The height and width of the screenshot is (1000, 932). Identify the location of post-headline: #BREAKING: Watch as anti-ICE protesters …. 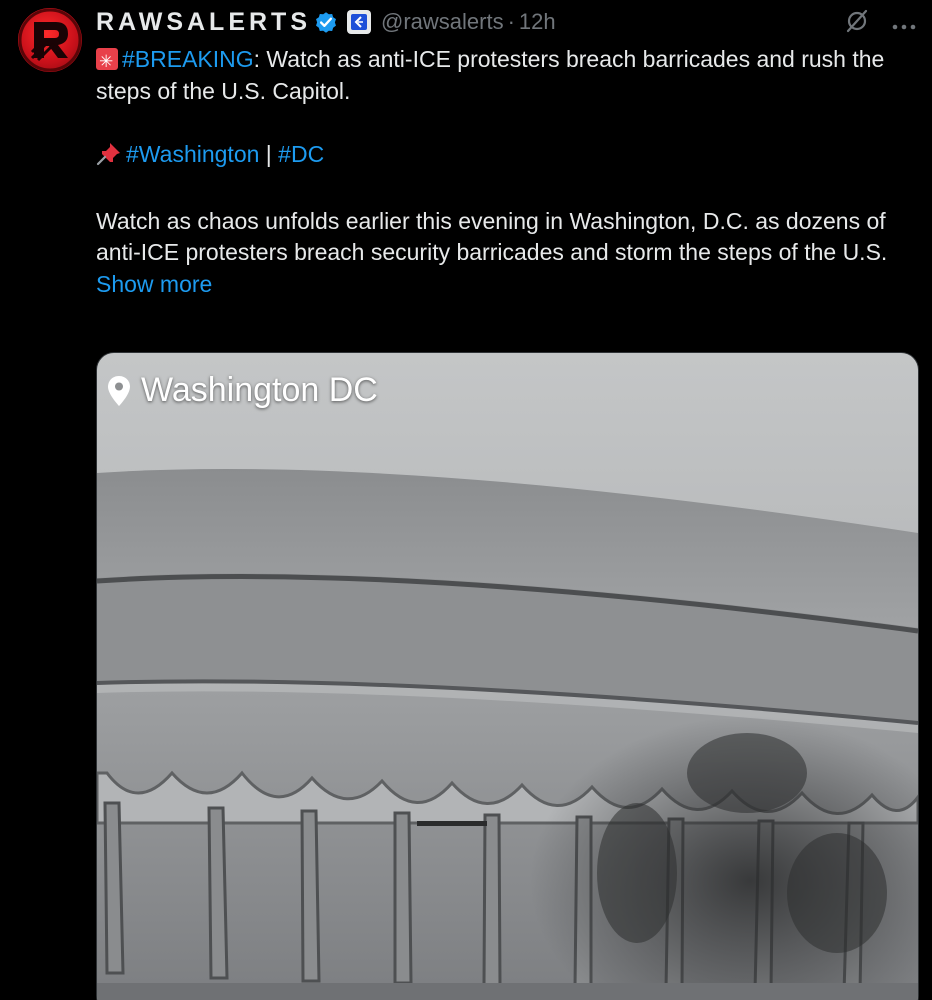
(506, 75).